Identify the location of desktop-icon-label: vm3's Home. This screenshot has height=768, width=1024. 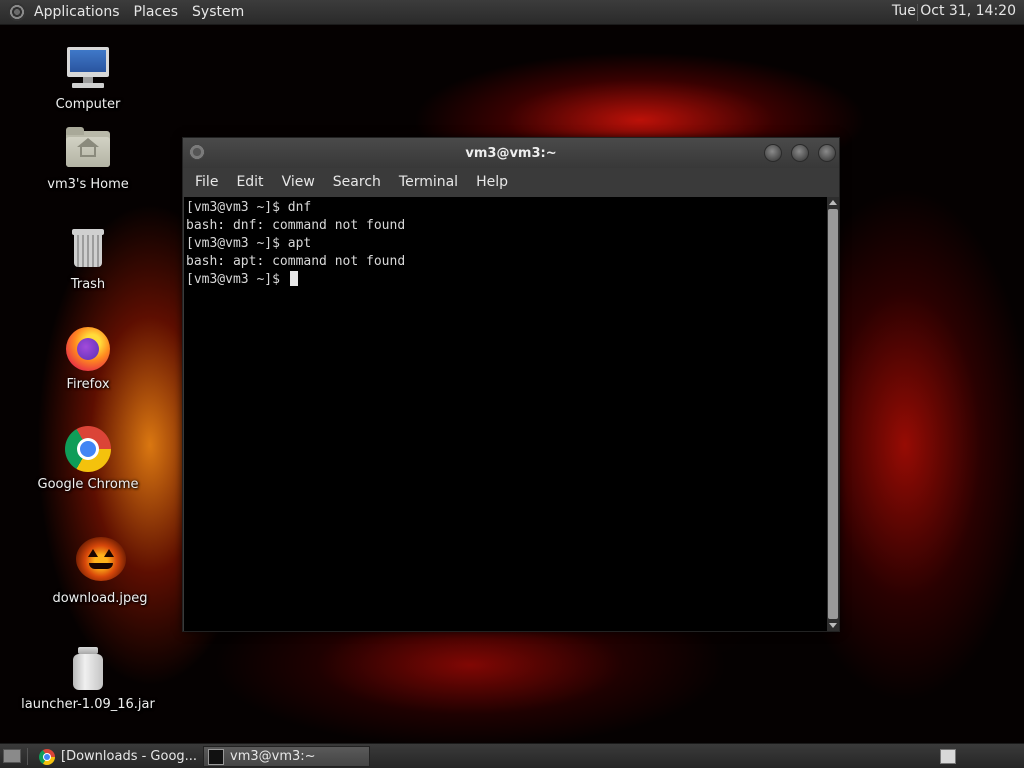
(88, 184).